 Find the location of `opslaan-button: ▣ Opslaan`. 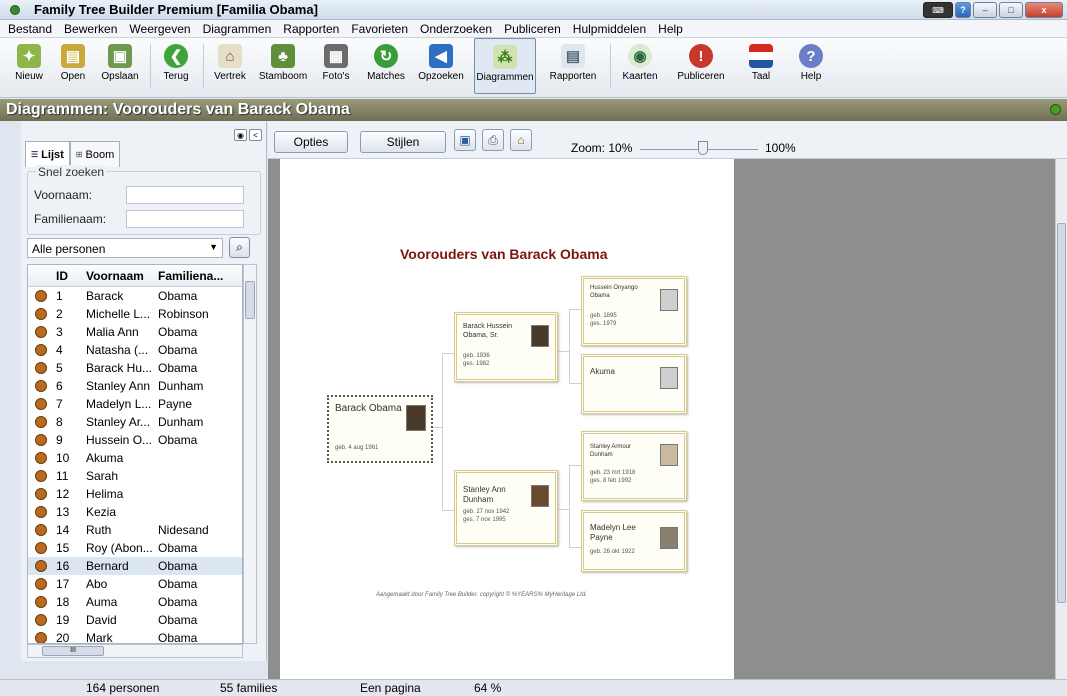

opslaan-button: ▣ Opslaan is located at coordinates (120, 66).